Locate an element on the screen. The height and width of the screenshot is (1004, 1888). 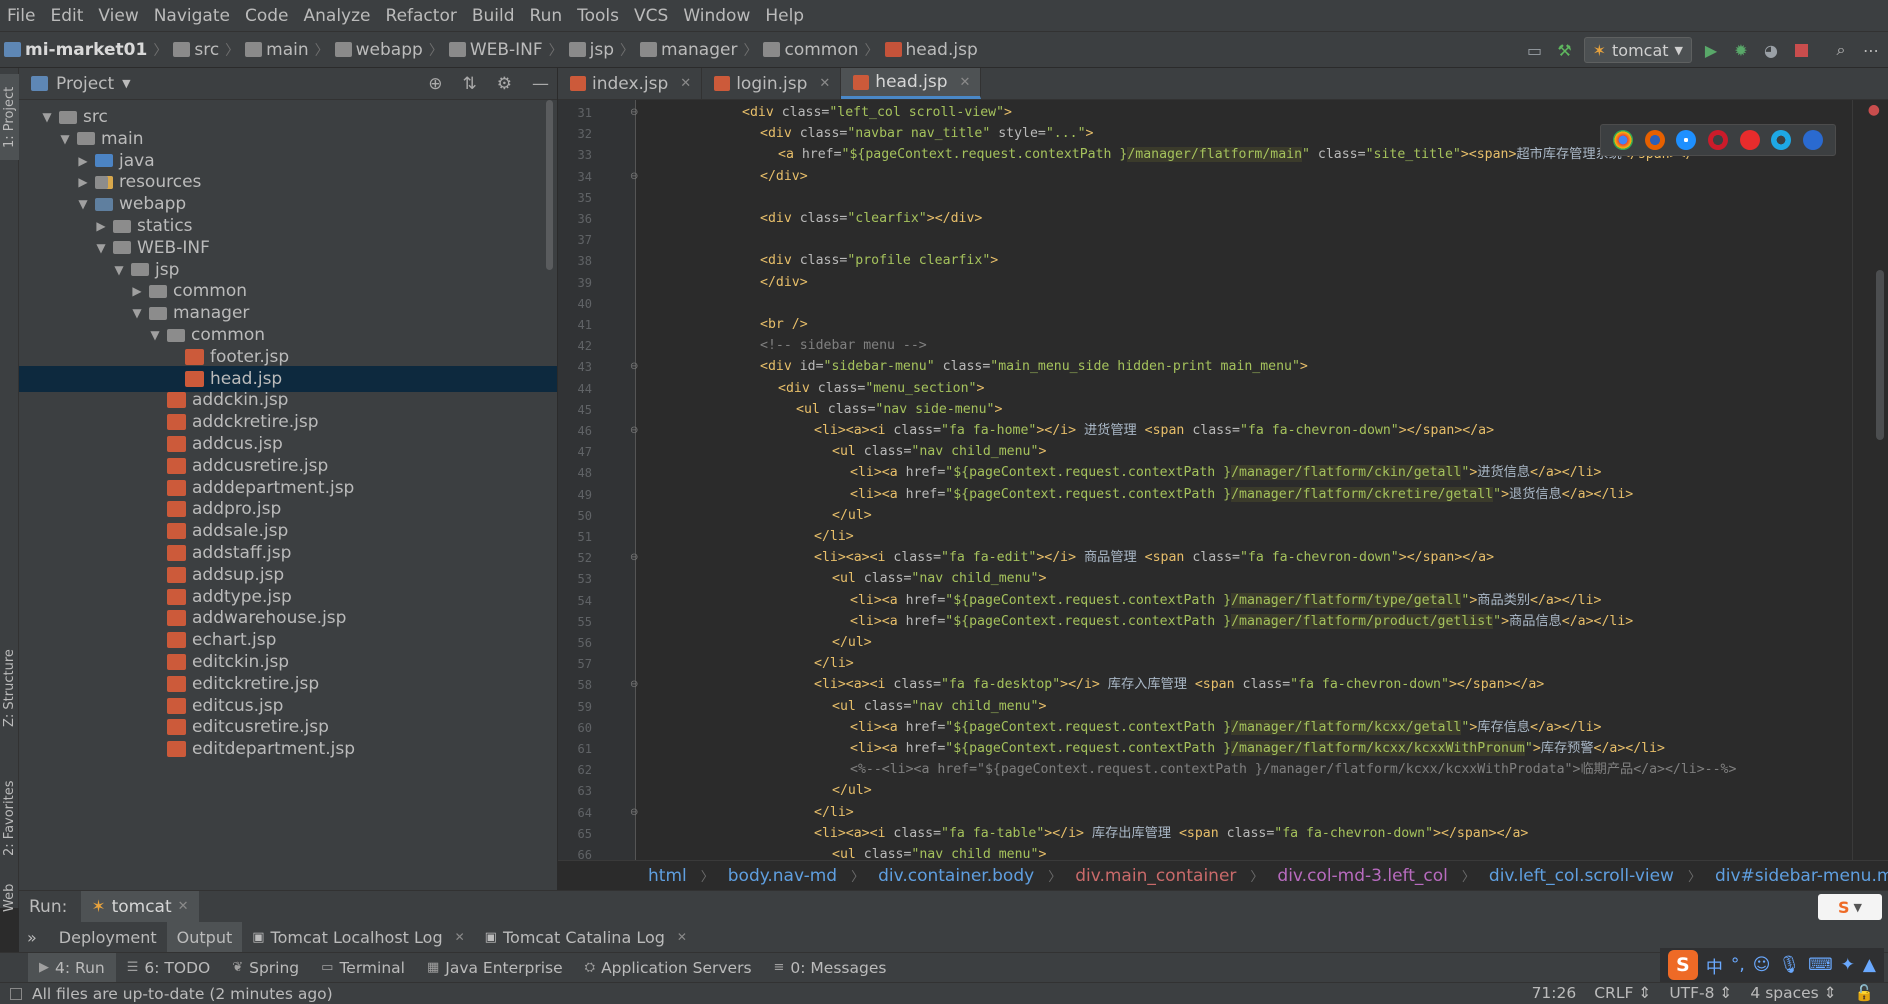
file-encoding: UTF-8 ⇕ is located at coordinates (1700, 993).